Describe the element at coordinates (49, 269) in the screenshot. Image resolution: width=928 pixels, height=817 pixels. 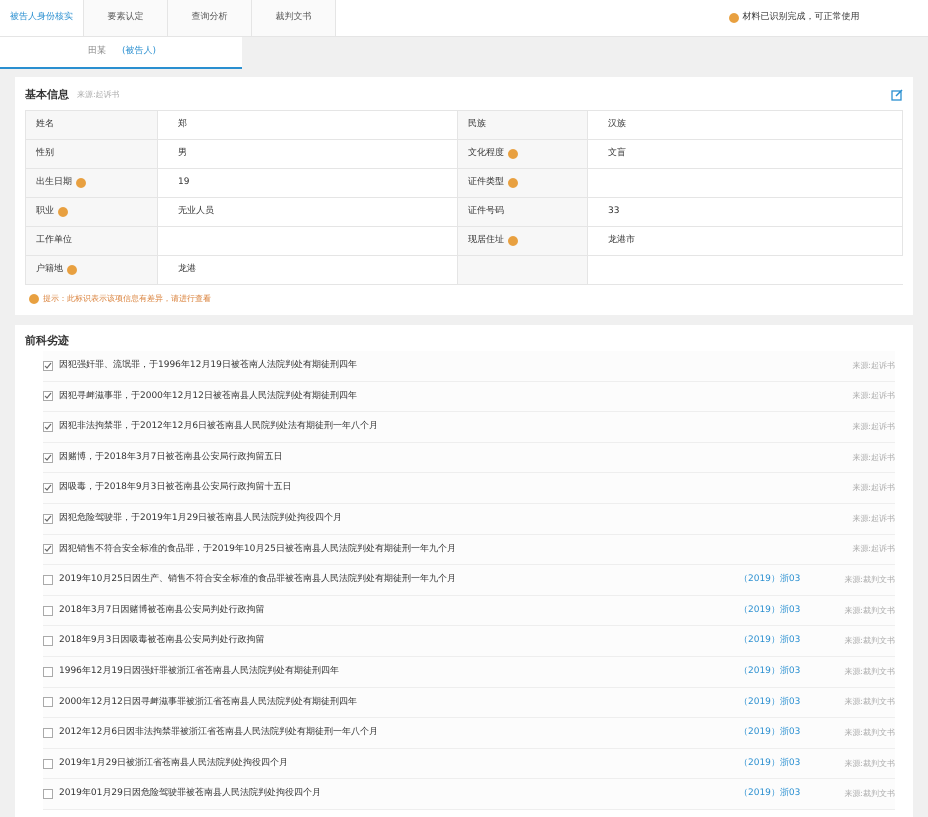
I see `field-label: 户籍地` at that location.